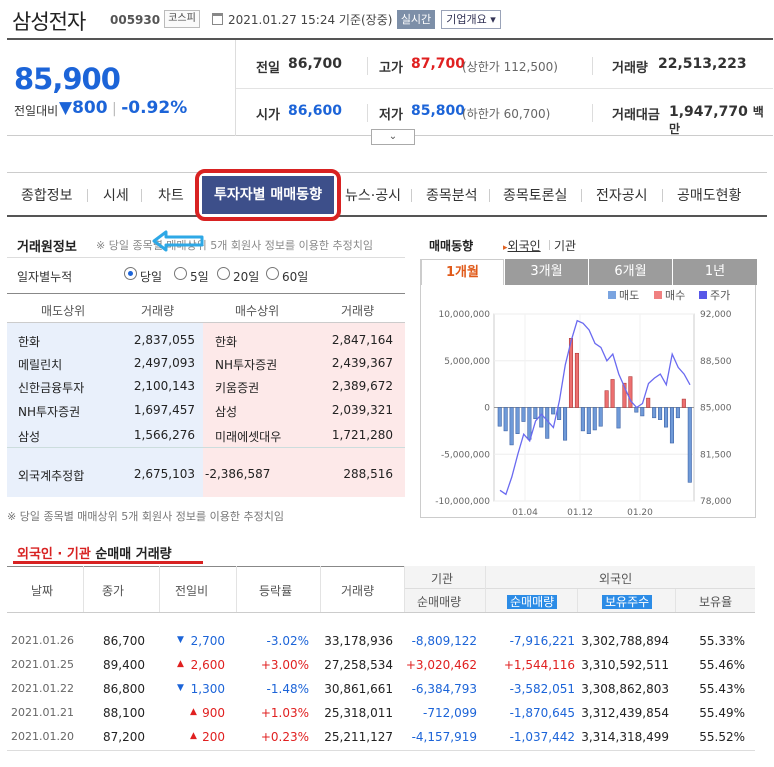  I want to click on row-close: 88,100, so click(124, 713).